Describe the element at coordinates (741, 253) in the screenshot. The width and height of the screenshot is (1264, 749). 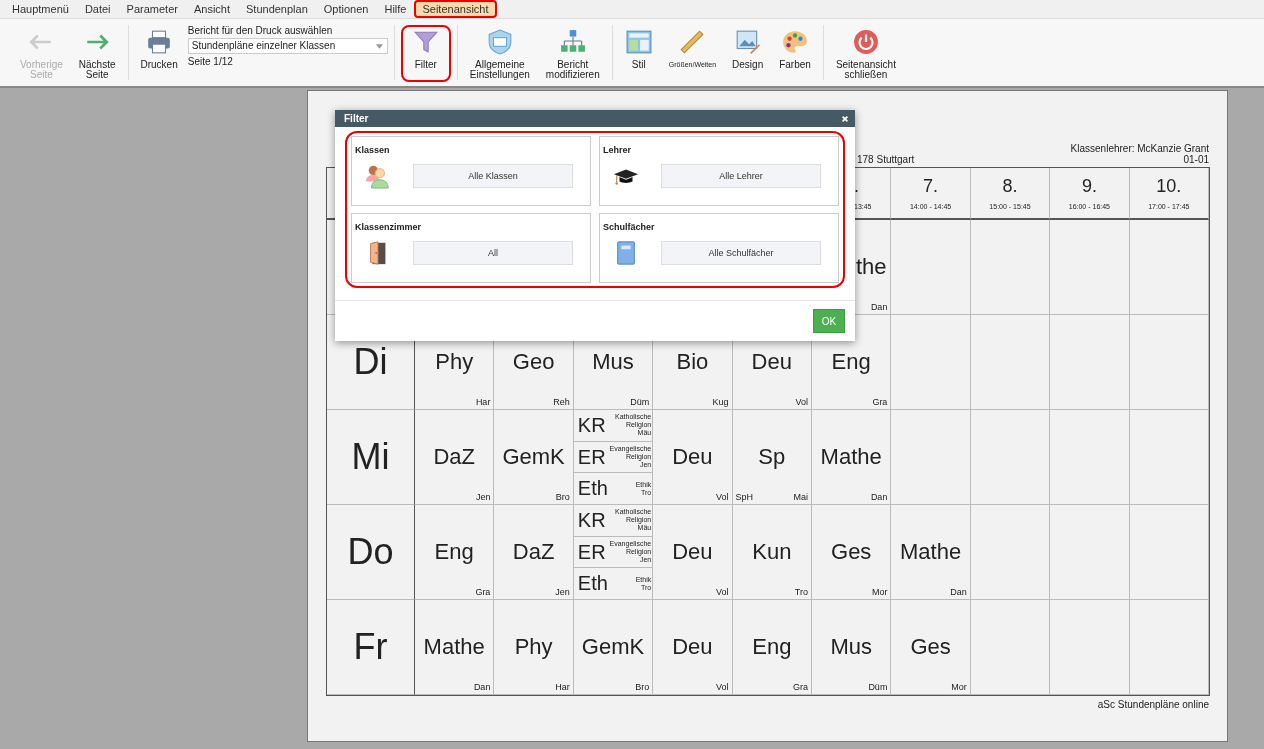
I see `filter-select-button: Alle Schulfächer` at that location.